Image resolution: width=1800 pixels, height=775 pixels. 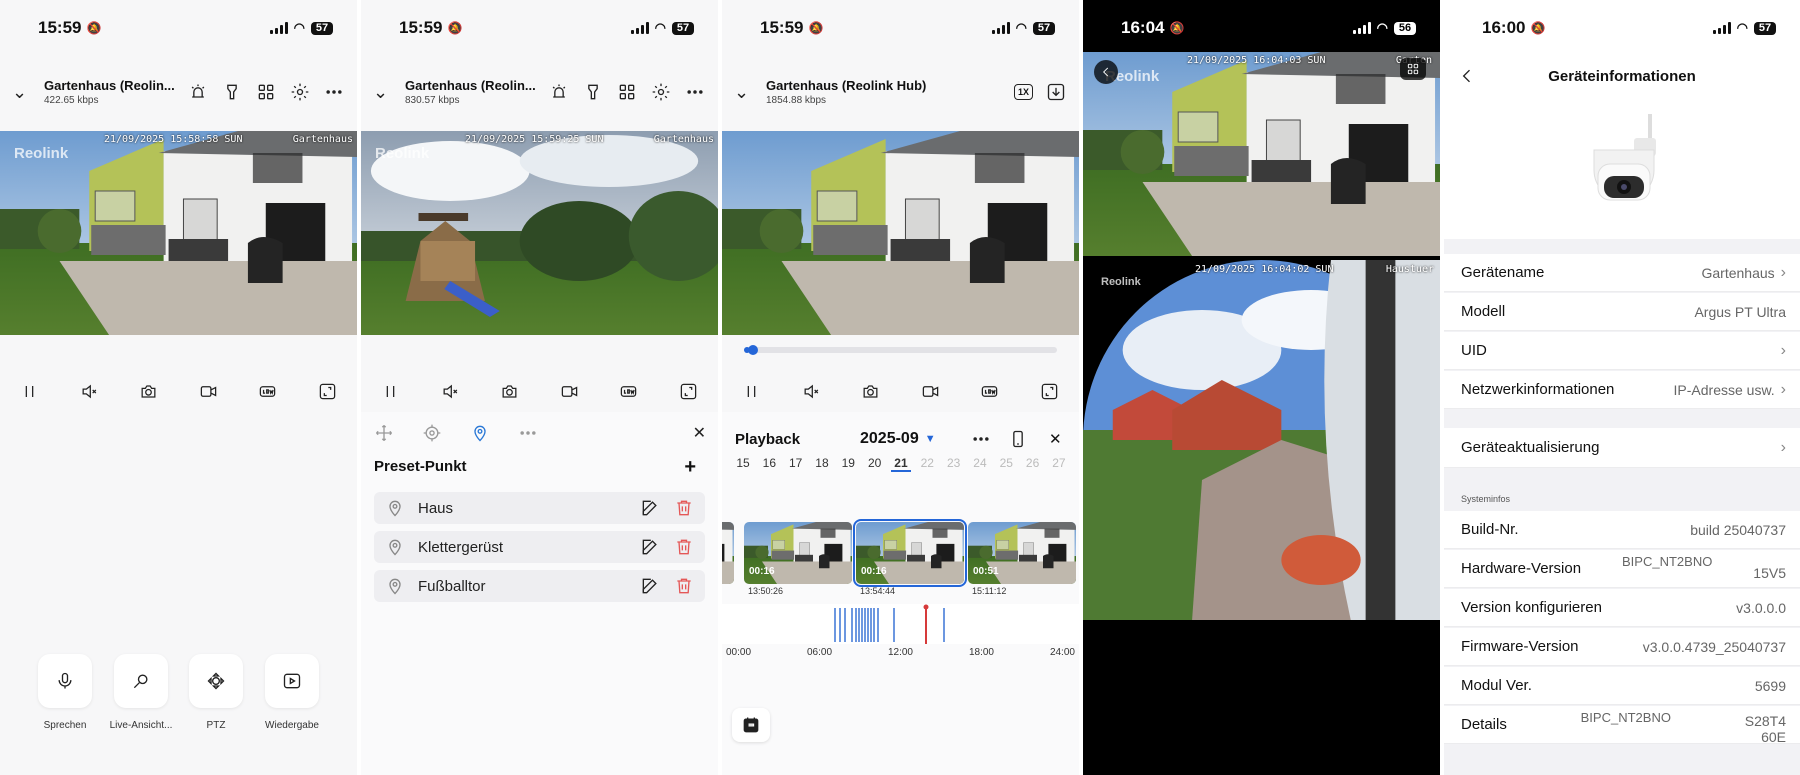 I want to click on target-icon, so click(x=432, y=433).